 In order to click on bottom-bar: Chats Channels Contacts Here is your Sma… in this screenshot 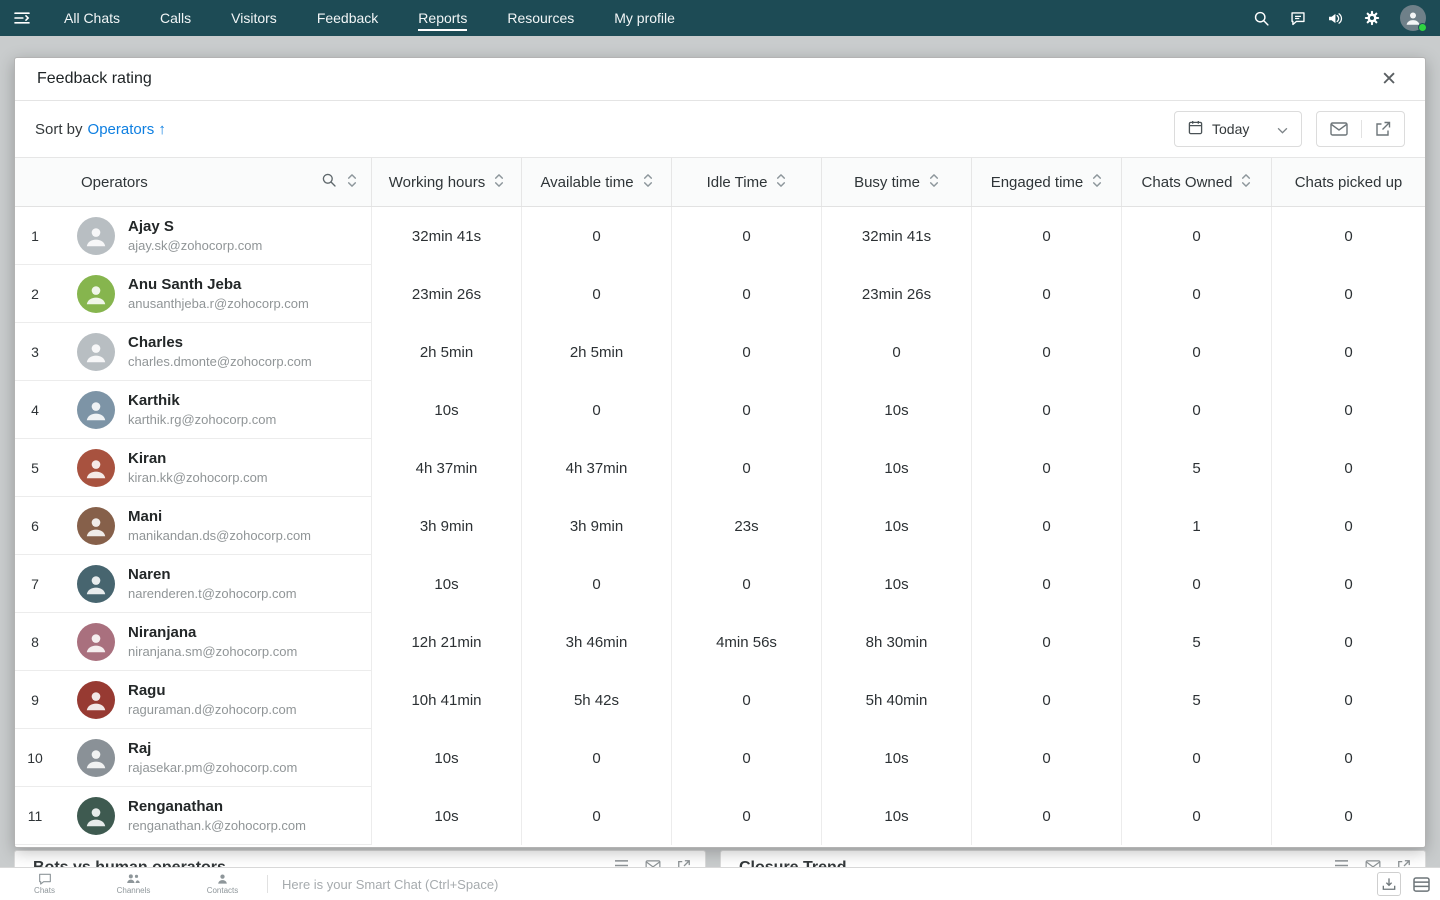, I will do `click(720, 883)`.